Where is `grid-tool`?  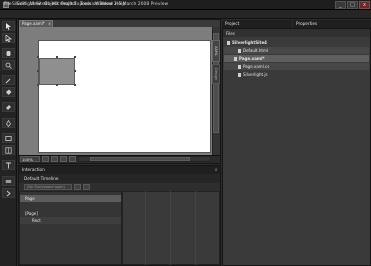
grid-tool is located at coordinates (8, 150).